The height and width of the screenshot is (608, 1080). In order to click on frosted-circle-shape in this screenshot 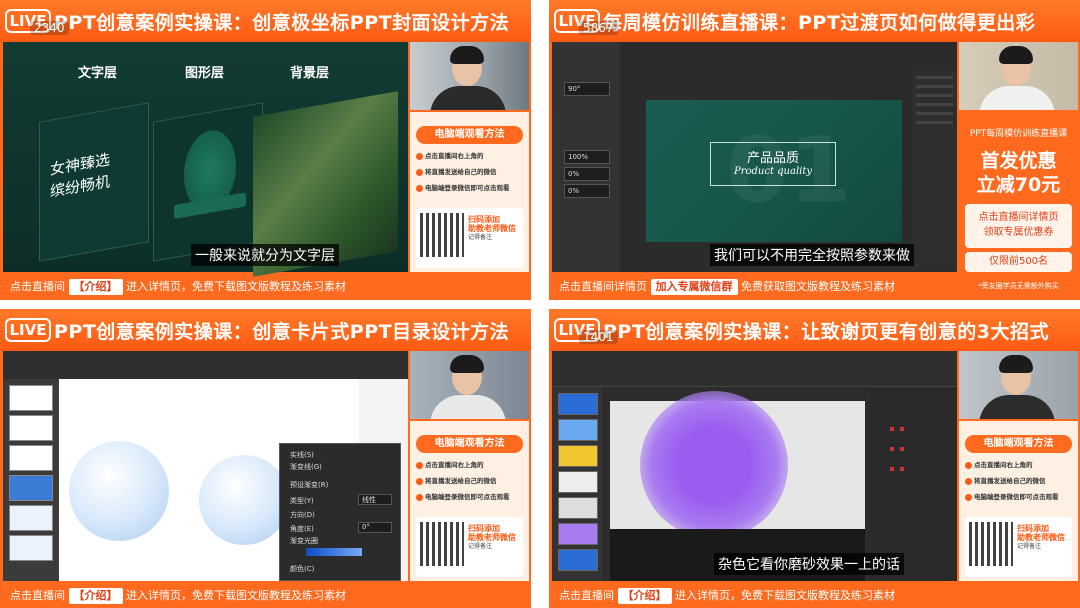, I will do `click(714, 465)`.